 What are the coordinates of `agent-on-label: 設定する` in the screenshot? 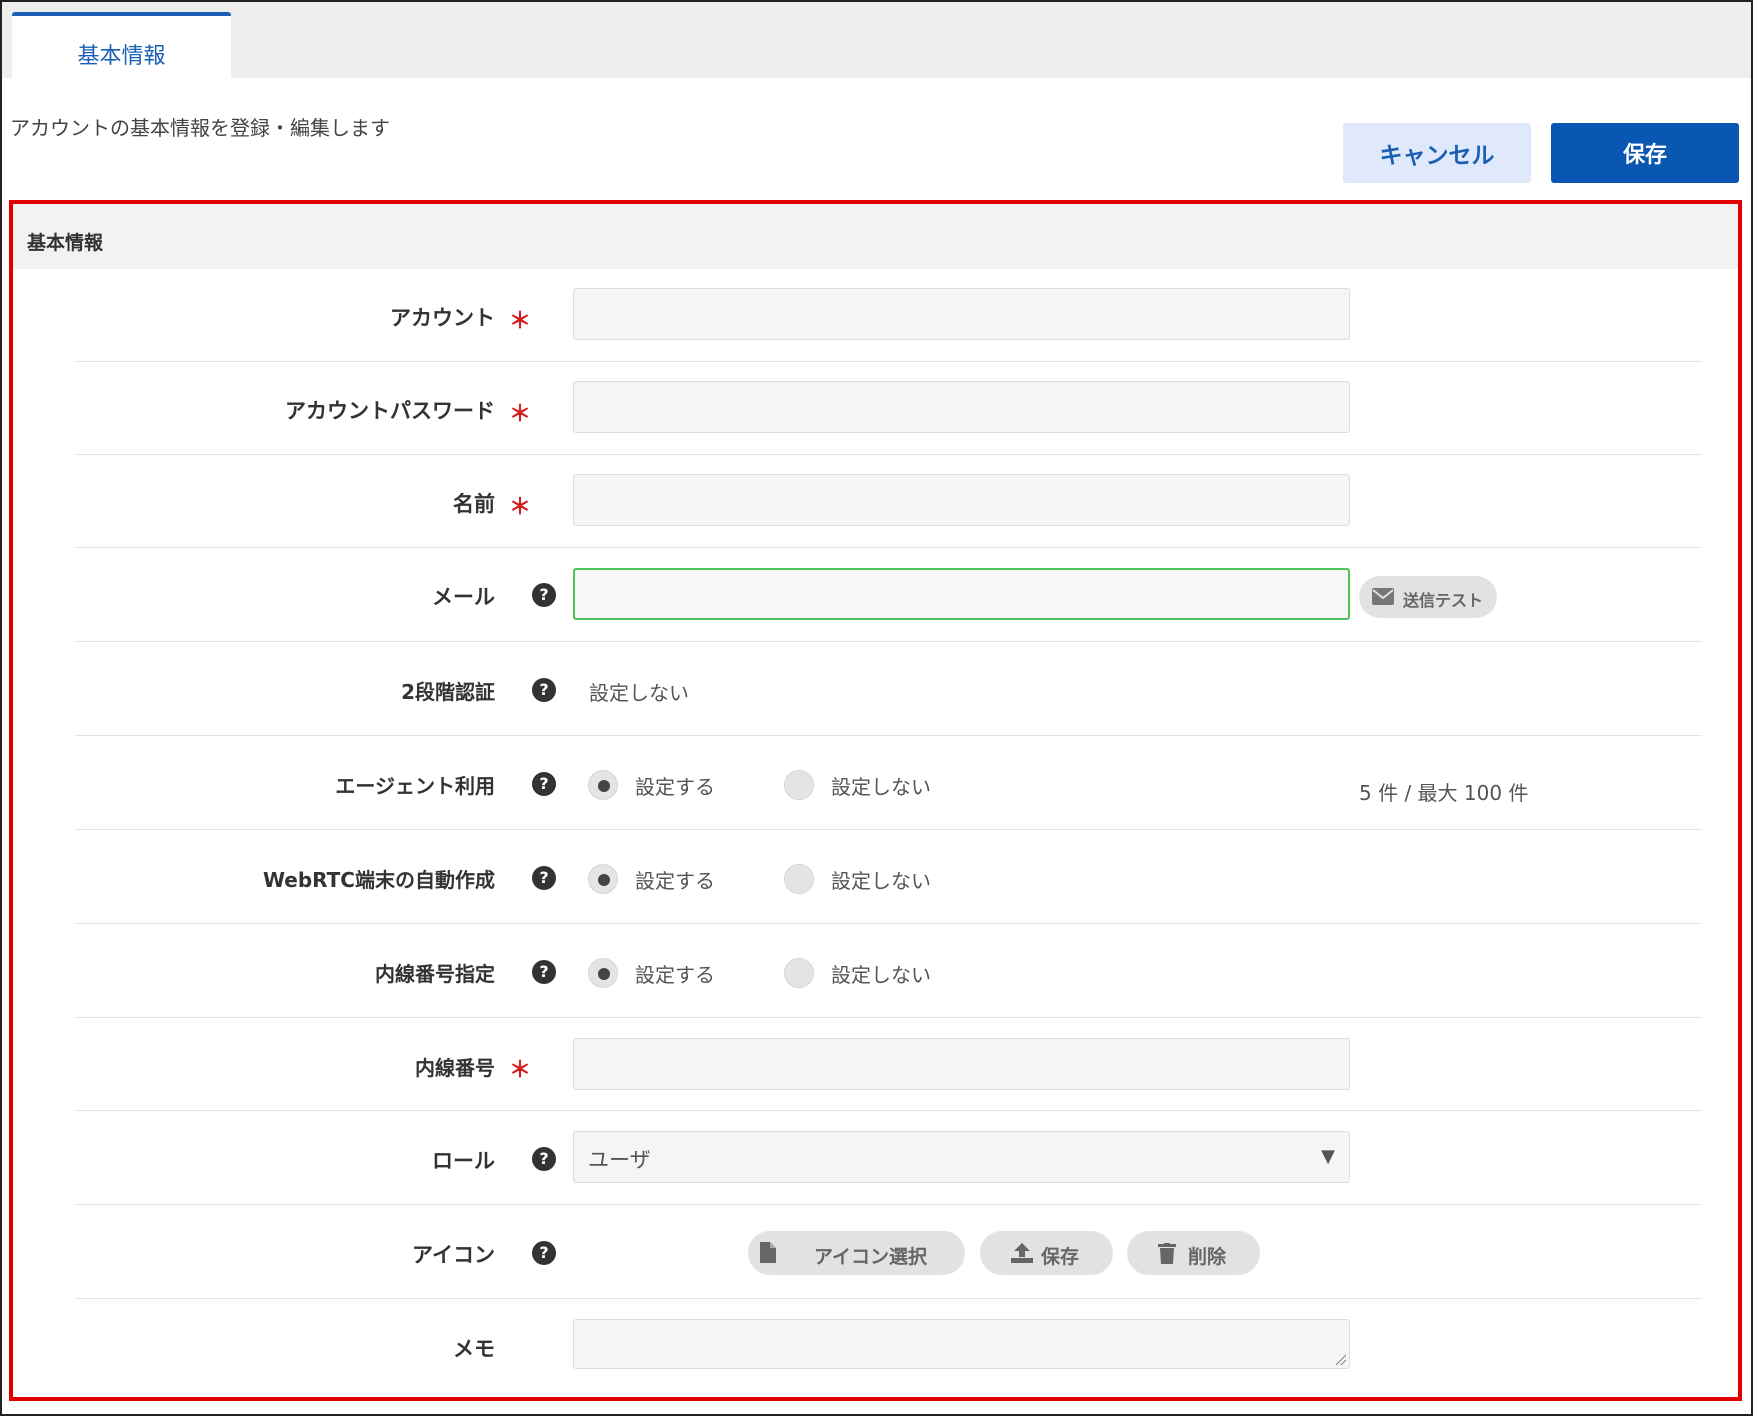 It's located at (675, 787).